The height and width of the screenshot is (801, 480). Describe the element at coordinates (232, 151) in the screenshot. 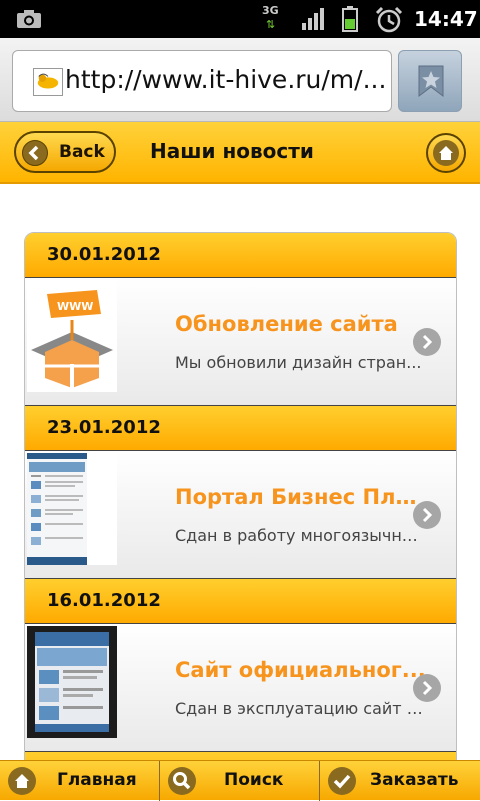

I see `page-title: Наши новости` at that location.